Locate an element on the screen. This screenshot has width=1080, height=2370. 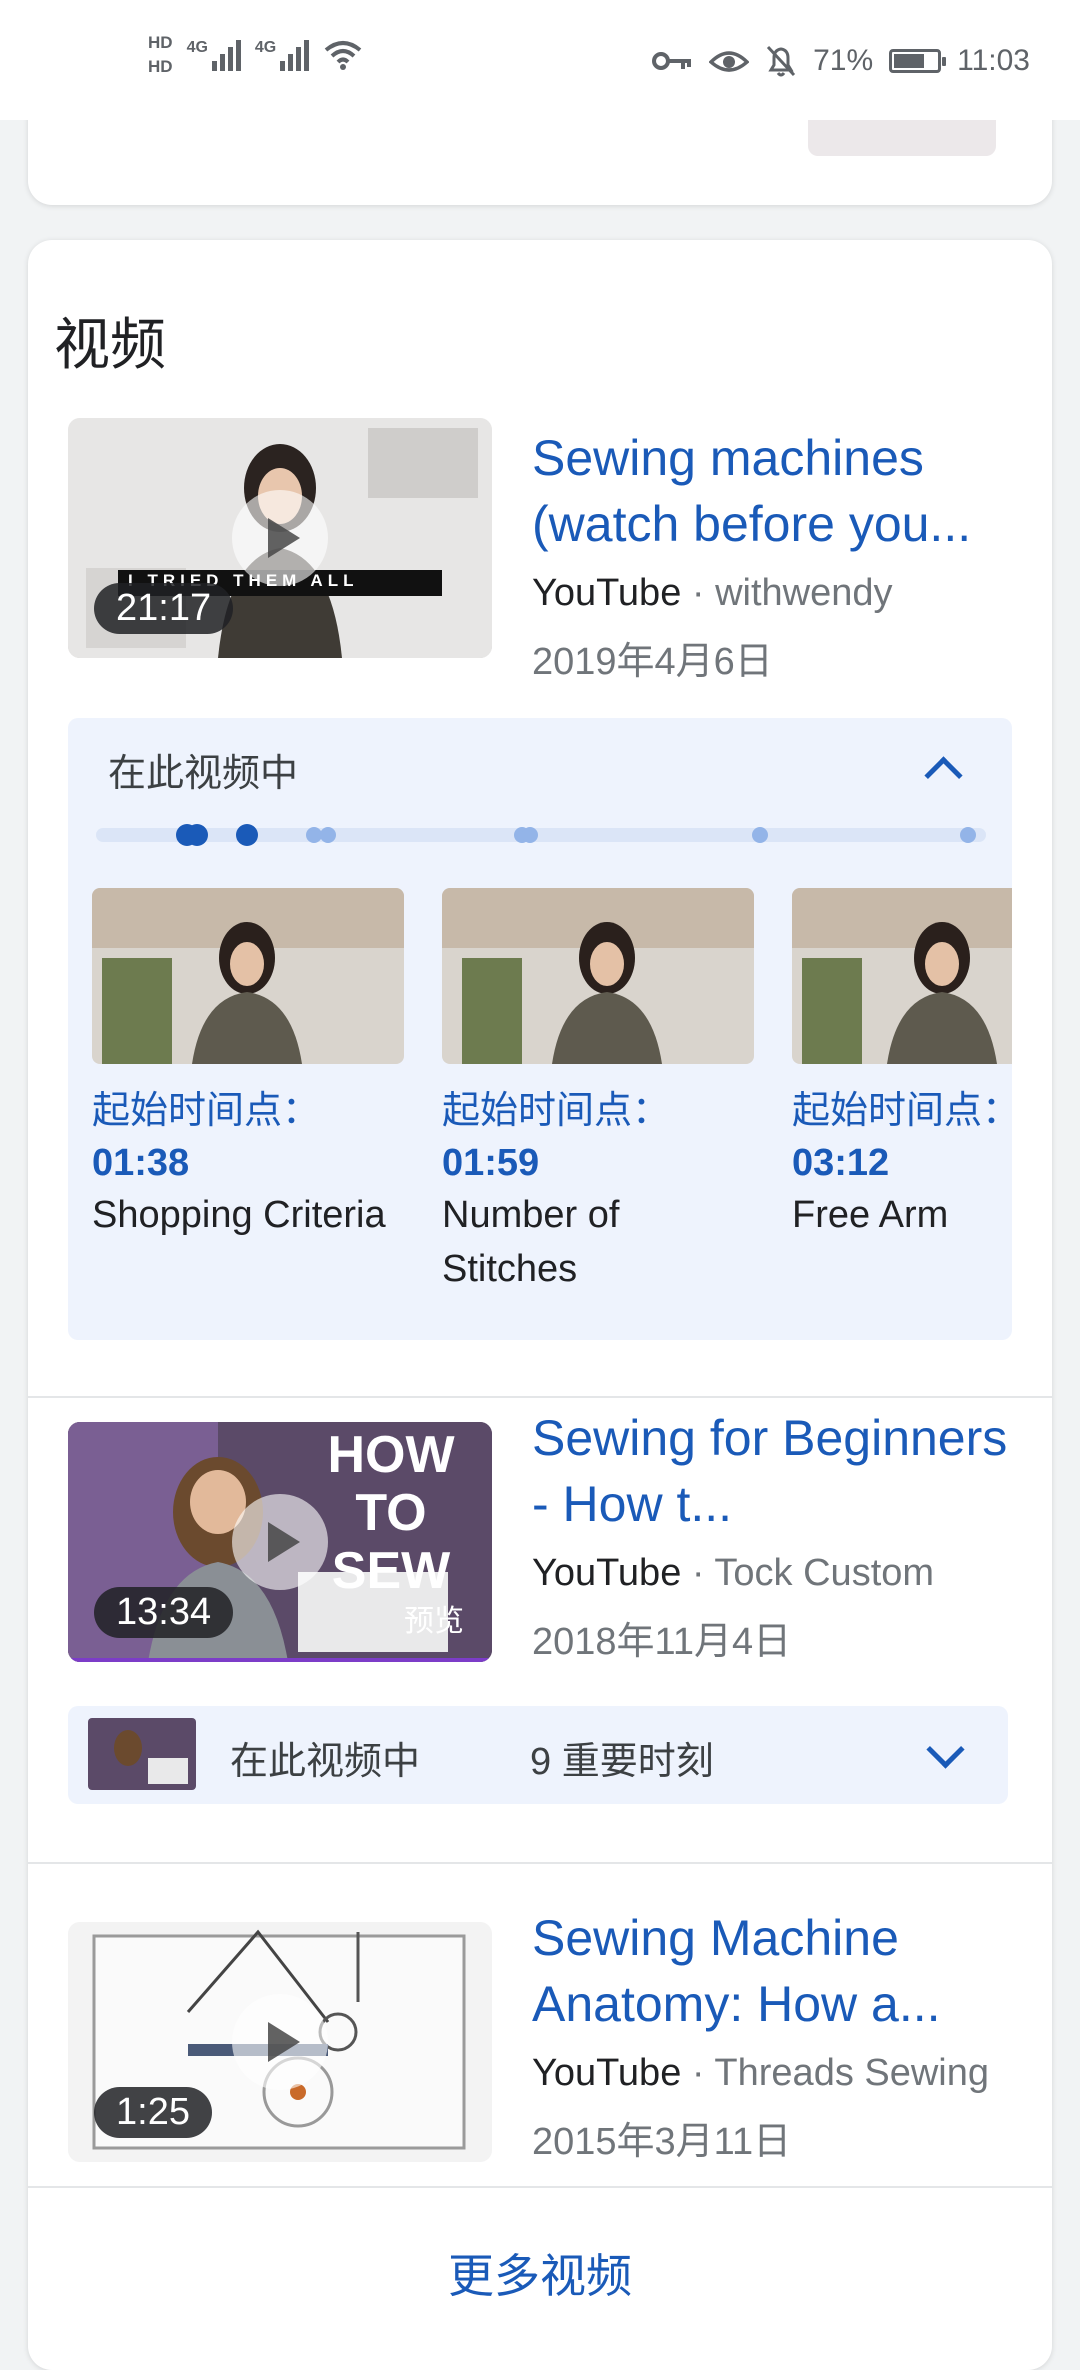
battery-icon is located at coordinates (918, 61).